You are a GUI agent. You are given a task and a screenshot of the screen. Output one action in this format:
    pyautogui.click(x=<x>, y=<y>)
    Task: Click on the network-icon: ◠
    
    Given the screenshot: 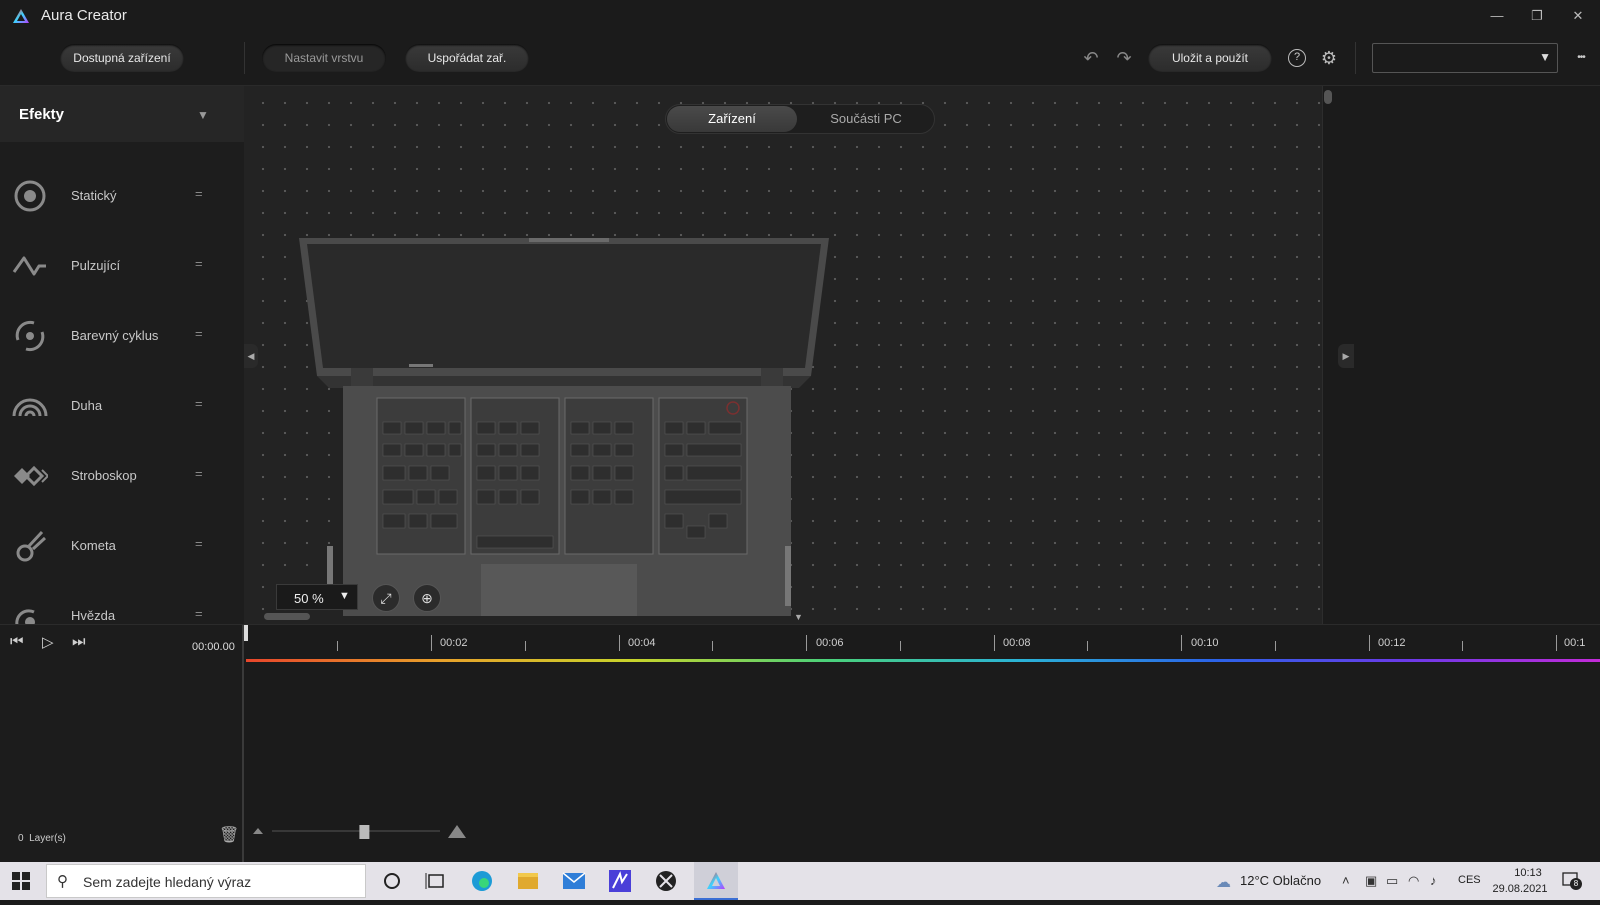 What is the action you would take?
    pyautogui.click(x=1413, y=881)
    